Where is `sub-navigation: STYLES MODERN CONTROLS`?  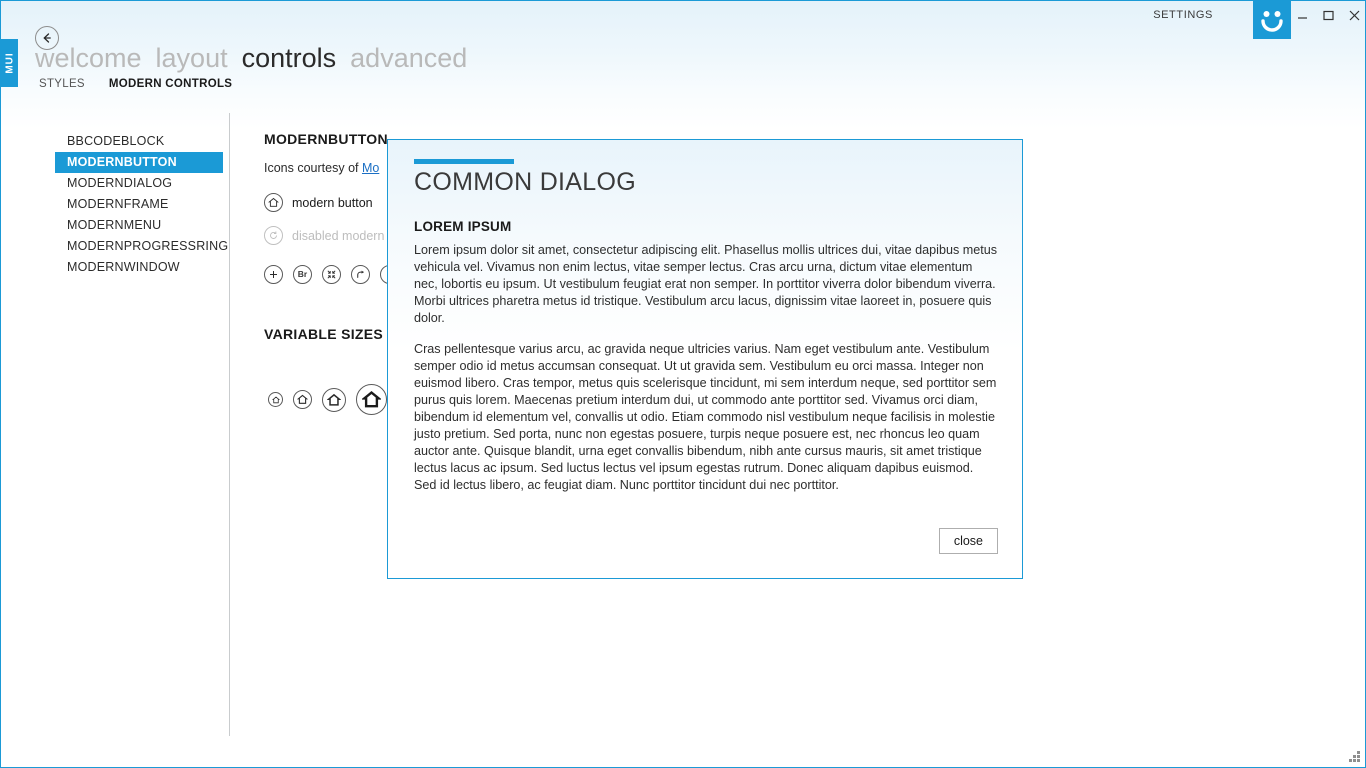
sub-navigation: STYLES MODERN CONTROLS is located at coordinates (135, 84).